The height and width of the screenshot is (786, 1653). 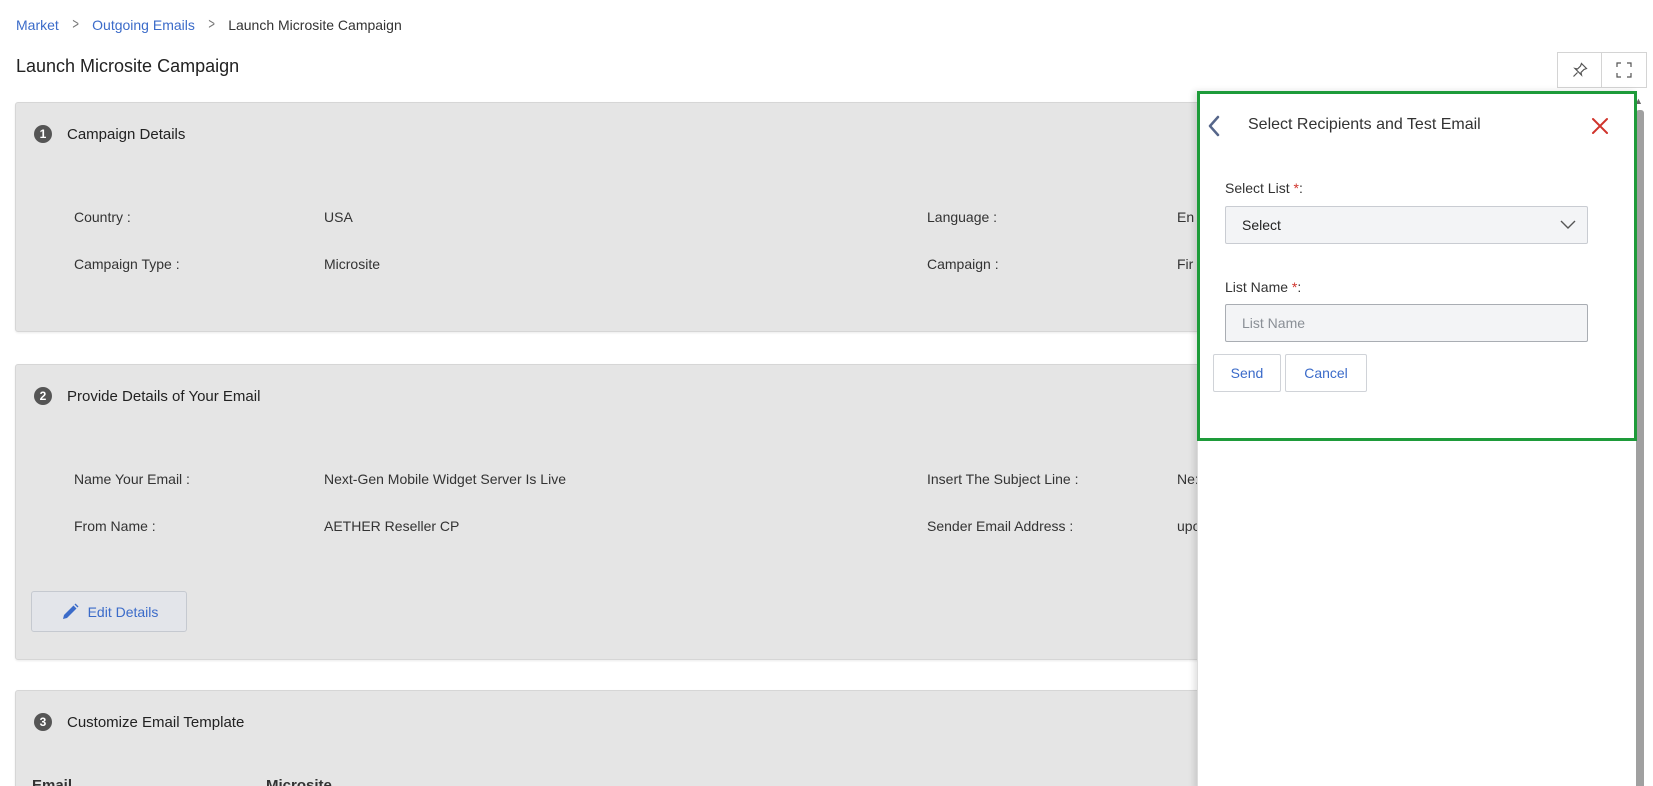 I want to click on edit-details-button: Edit Details, so click(x=109, y=611).